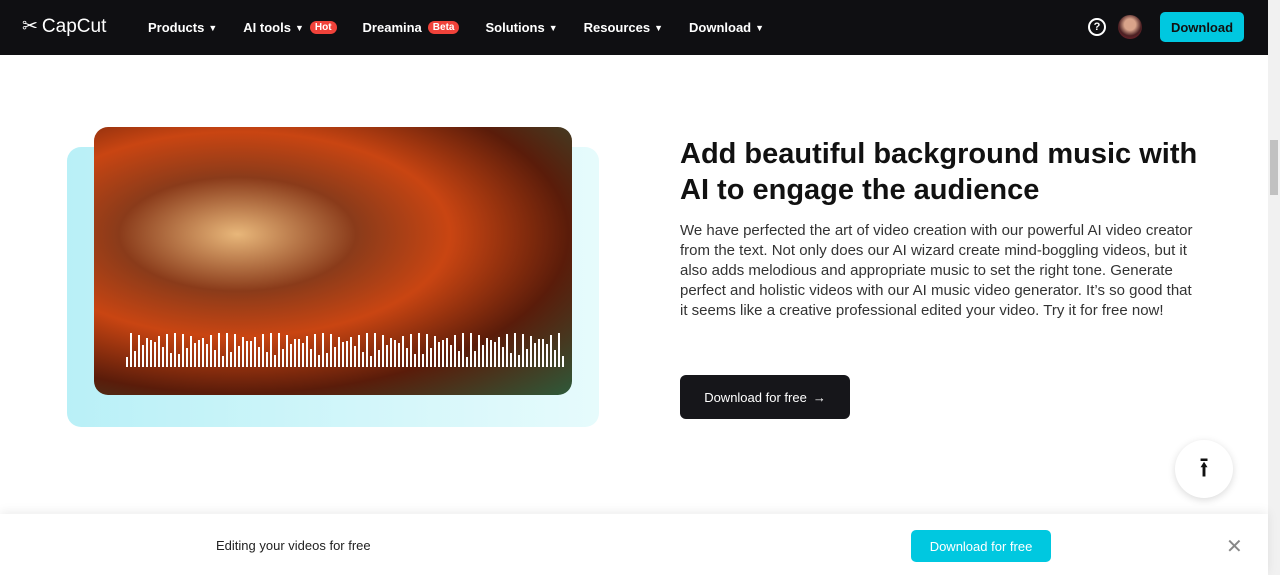 The width and height of the screenshot is (1280, 575). Describe the element at coordinates (726, 27) in the screenshot. I see `nav-item-download: Download ▼` at that location.